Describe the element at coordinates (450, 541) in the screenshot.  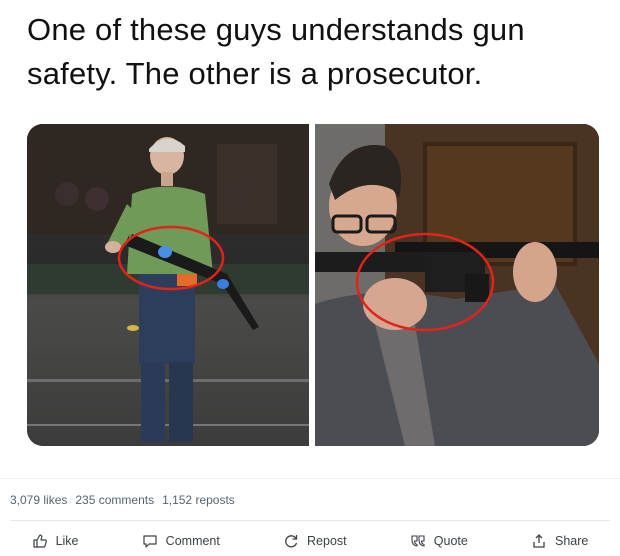
I see `quote-label: Quote` at that location.